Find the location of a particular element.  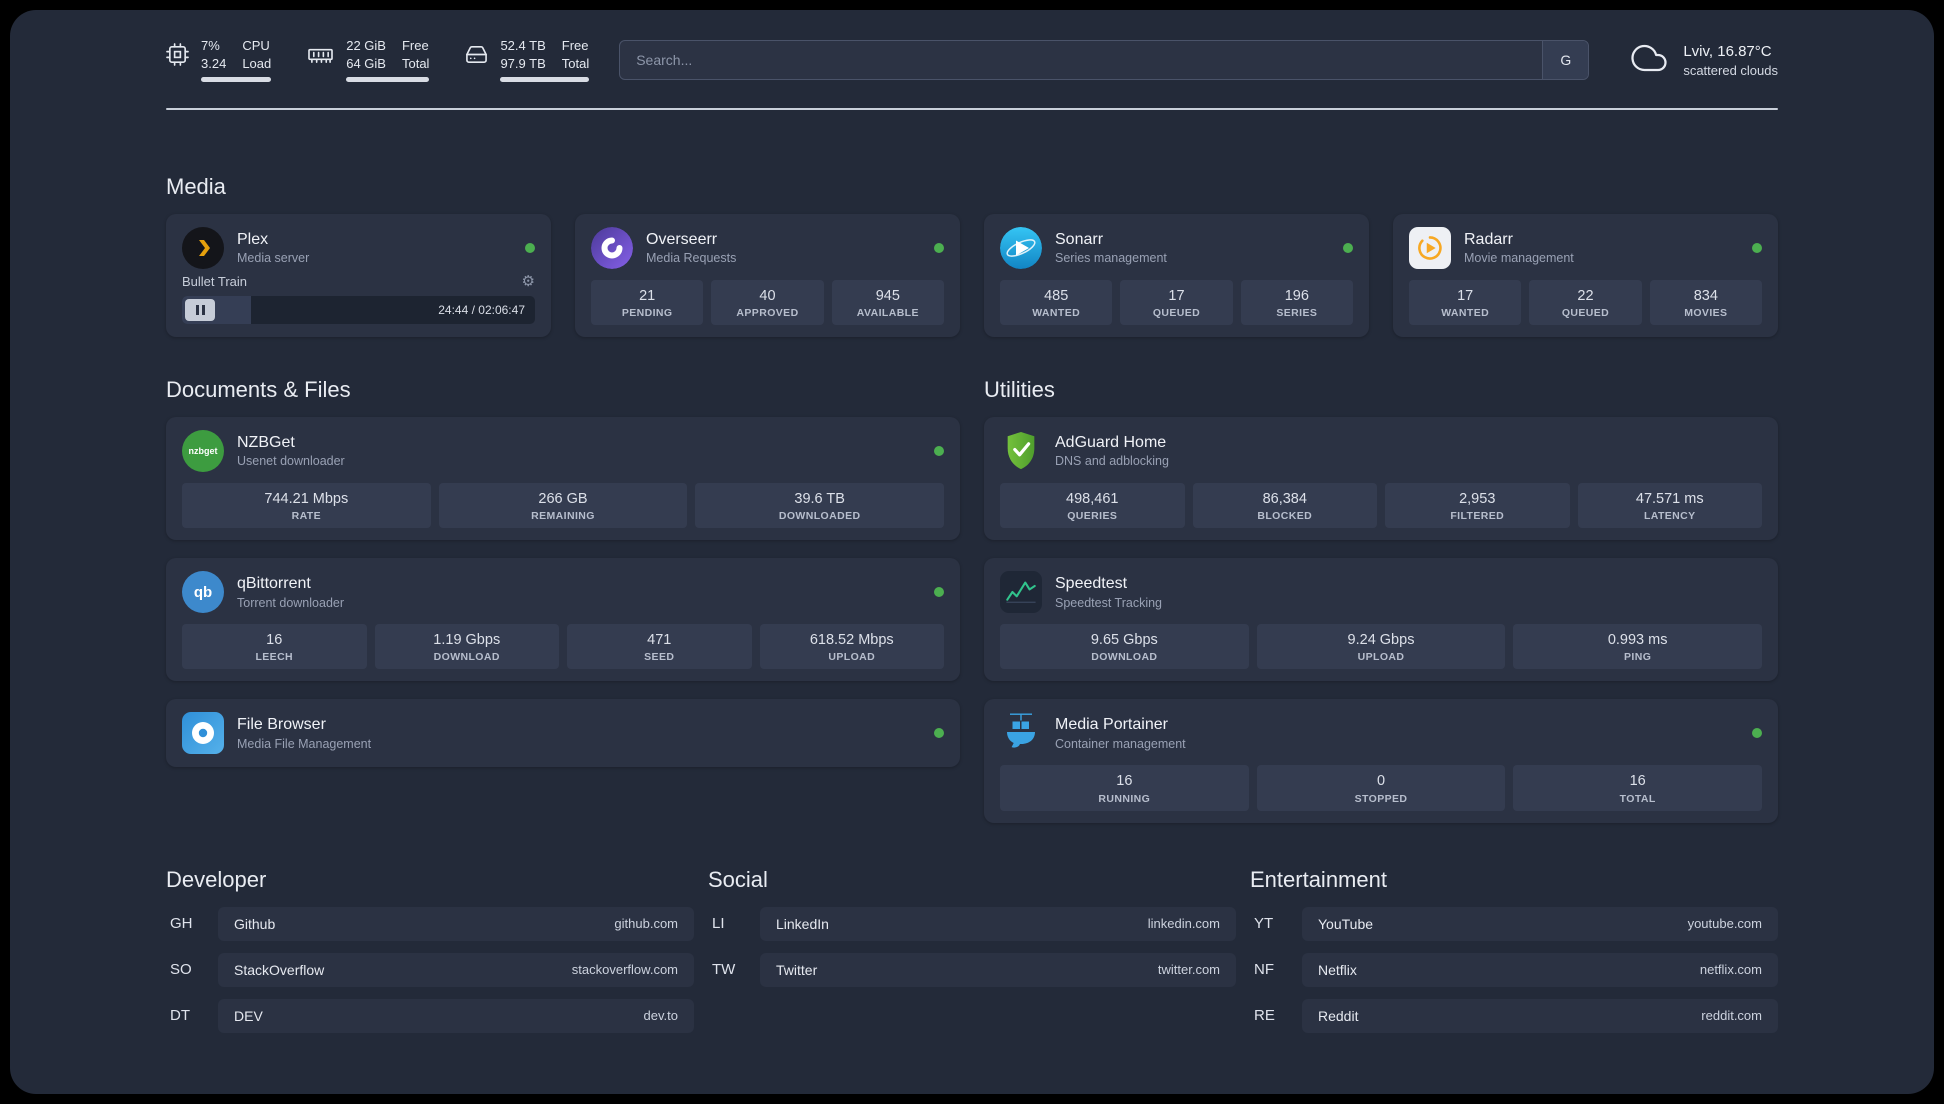

stat-label: REMAINING is located at coordinates (563, 516).